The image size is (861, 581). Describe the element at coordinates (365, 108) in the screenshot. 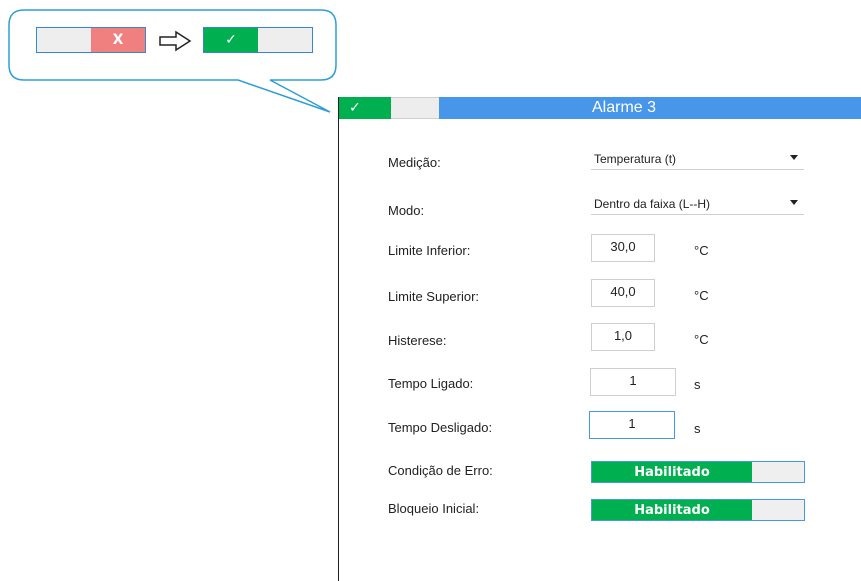

I see `alarm-enable-on-segment: ✓` at that location.